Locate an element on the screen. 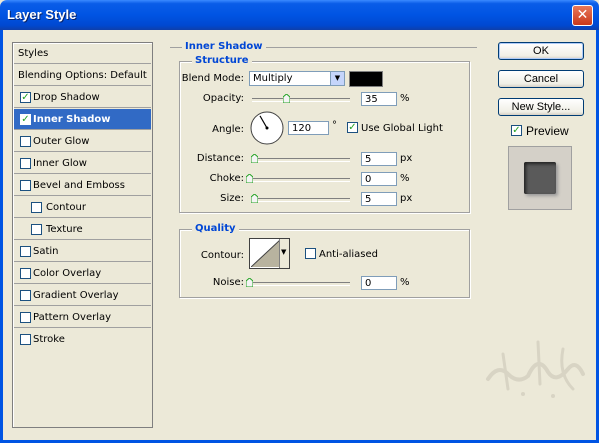 The image size is (599, 443). structure-title: Structure is located at coordinates (222, 60).